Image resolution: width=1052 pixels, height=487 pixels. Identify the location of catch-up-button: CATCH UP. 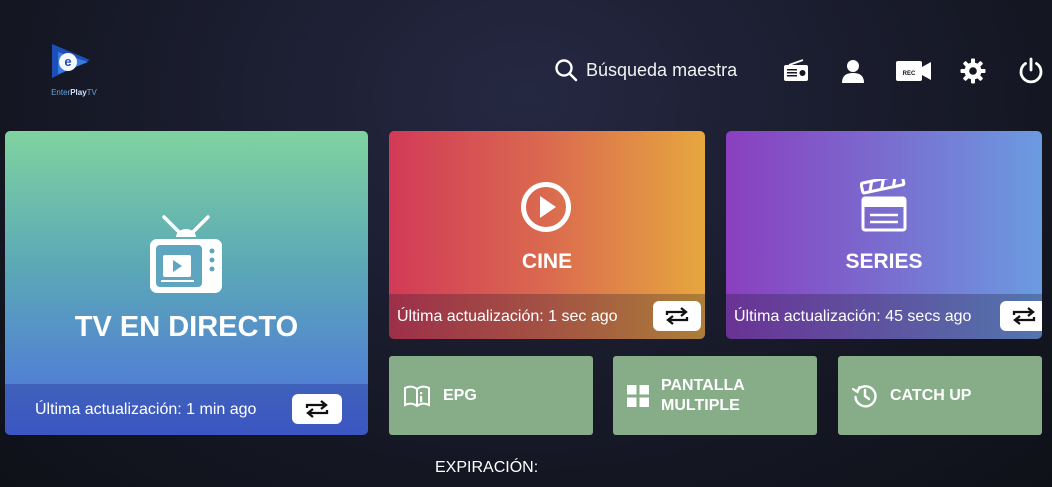
(940, 395).